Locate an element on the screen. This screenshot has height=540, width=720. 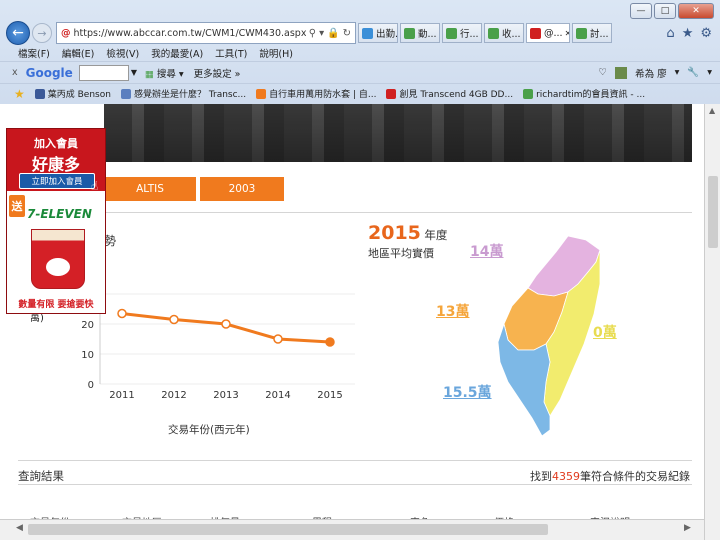
google-search-button: ▦ 搜尋 ▾ is located at coordinates (164, 73).